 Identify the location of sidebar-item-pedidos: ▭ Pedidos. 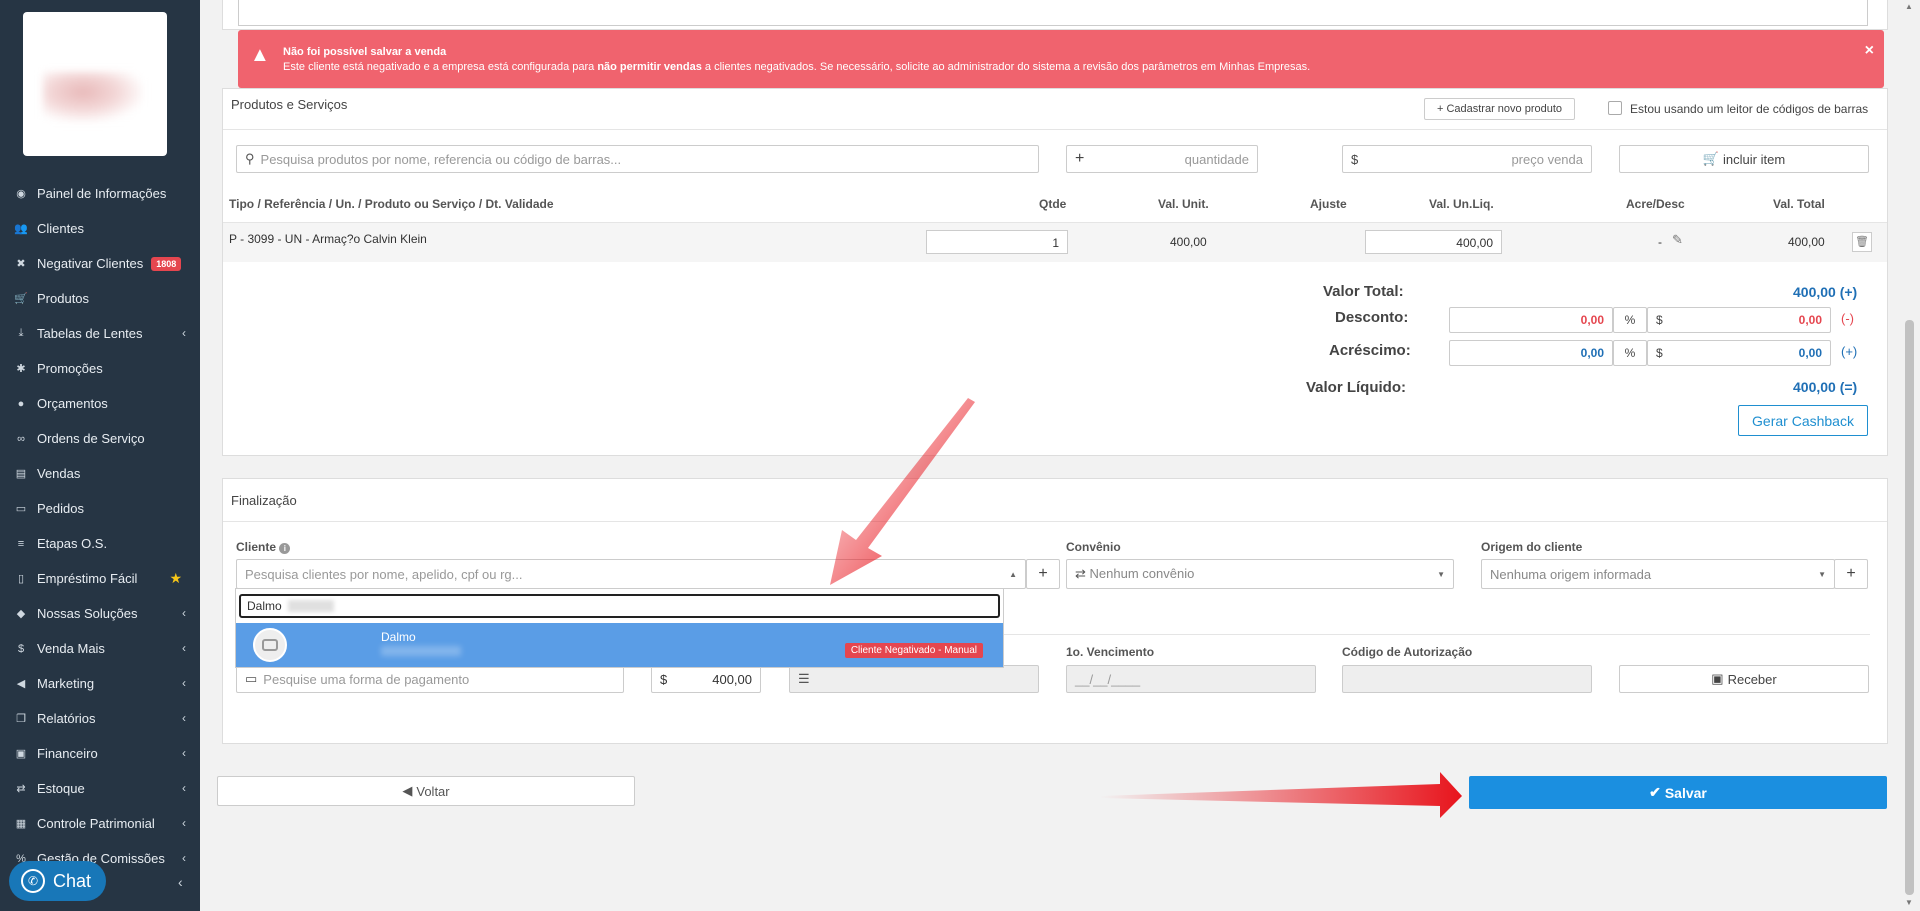
(100, 508).